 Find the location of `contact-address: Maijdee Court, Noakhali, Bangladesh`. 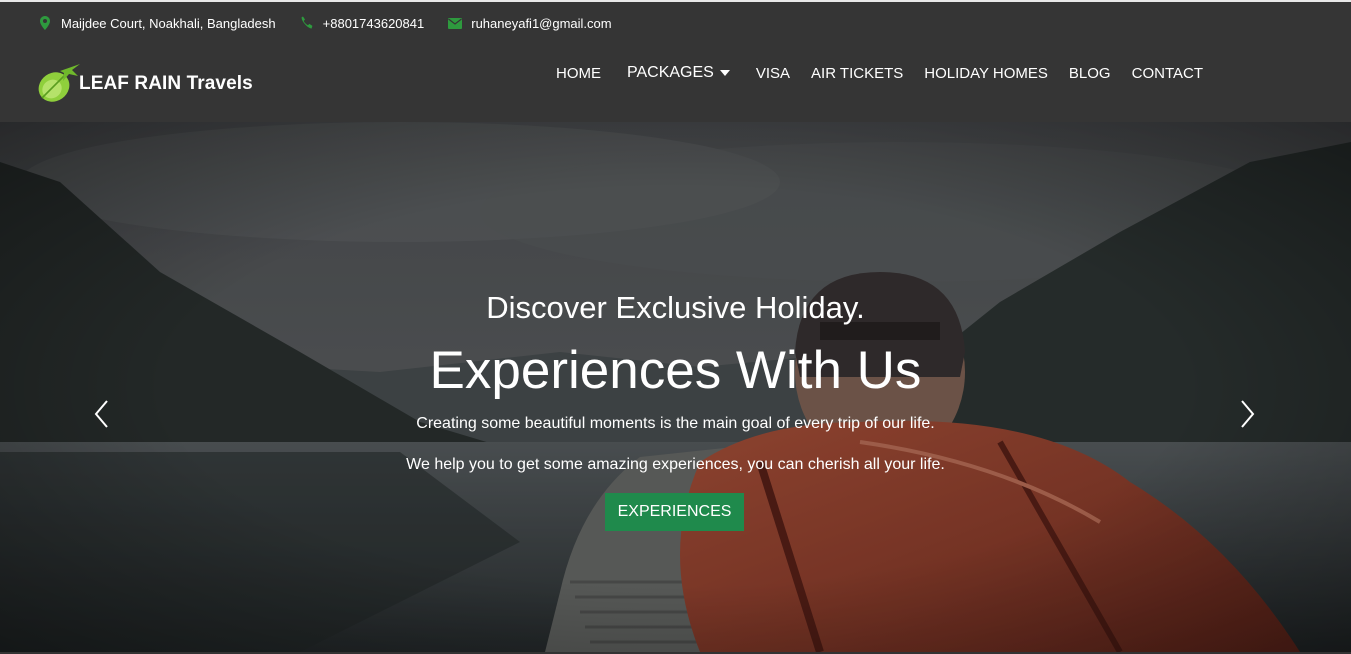

contact-address: Maijdee Court, Noakhali, Bangladesh is located at coordinates (157, 23).